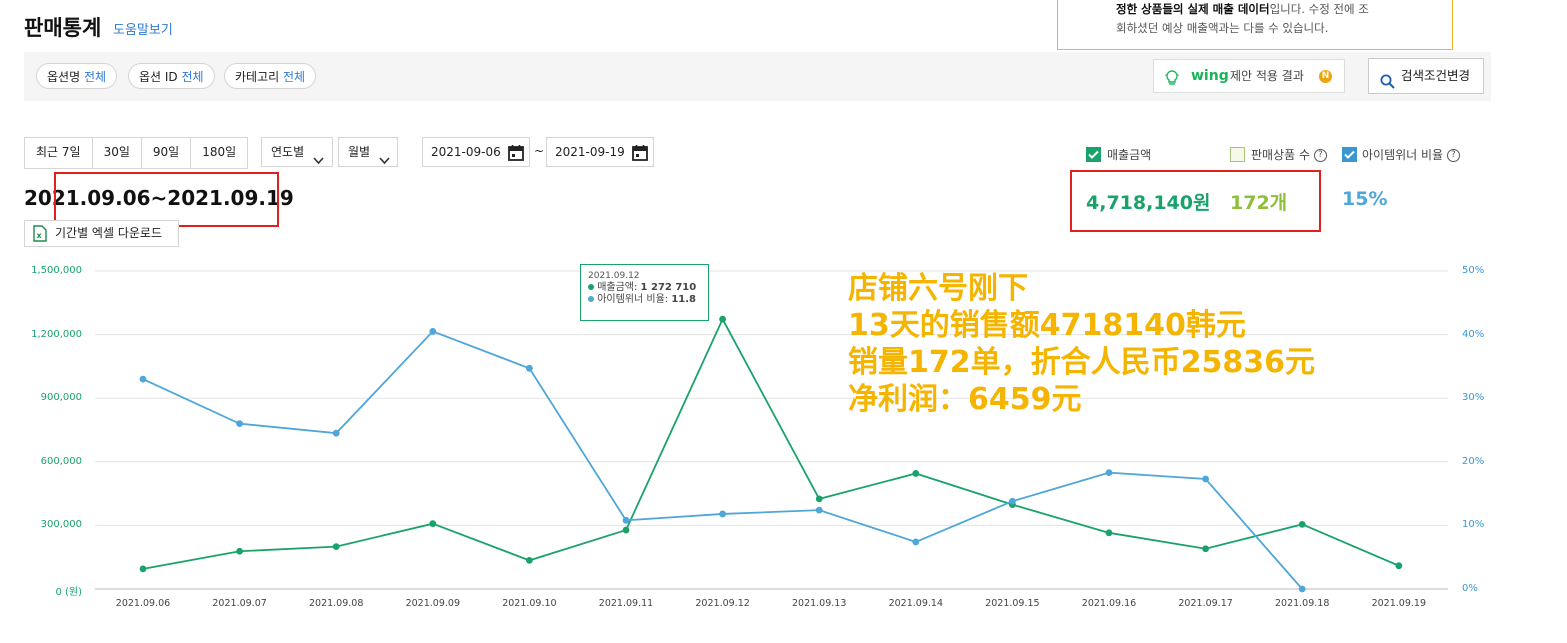 This screenshot has height=643, width=1567. I want to click on tooltip-sales-label: 매출금액:, so click(617, 287).